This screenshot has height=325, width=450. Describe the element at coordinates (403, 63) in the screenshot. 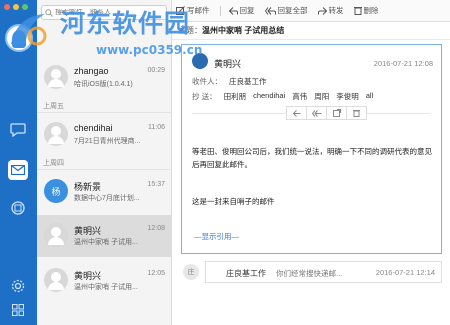

I see `mail-date: 2016-07-21 12:08` at that location.